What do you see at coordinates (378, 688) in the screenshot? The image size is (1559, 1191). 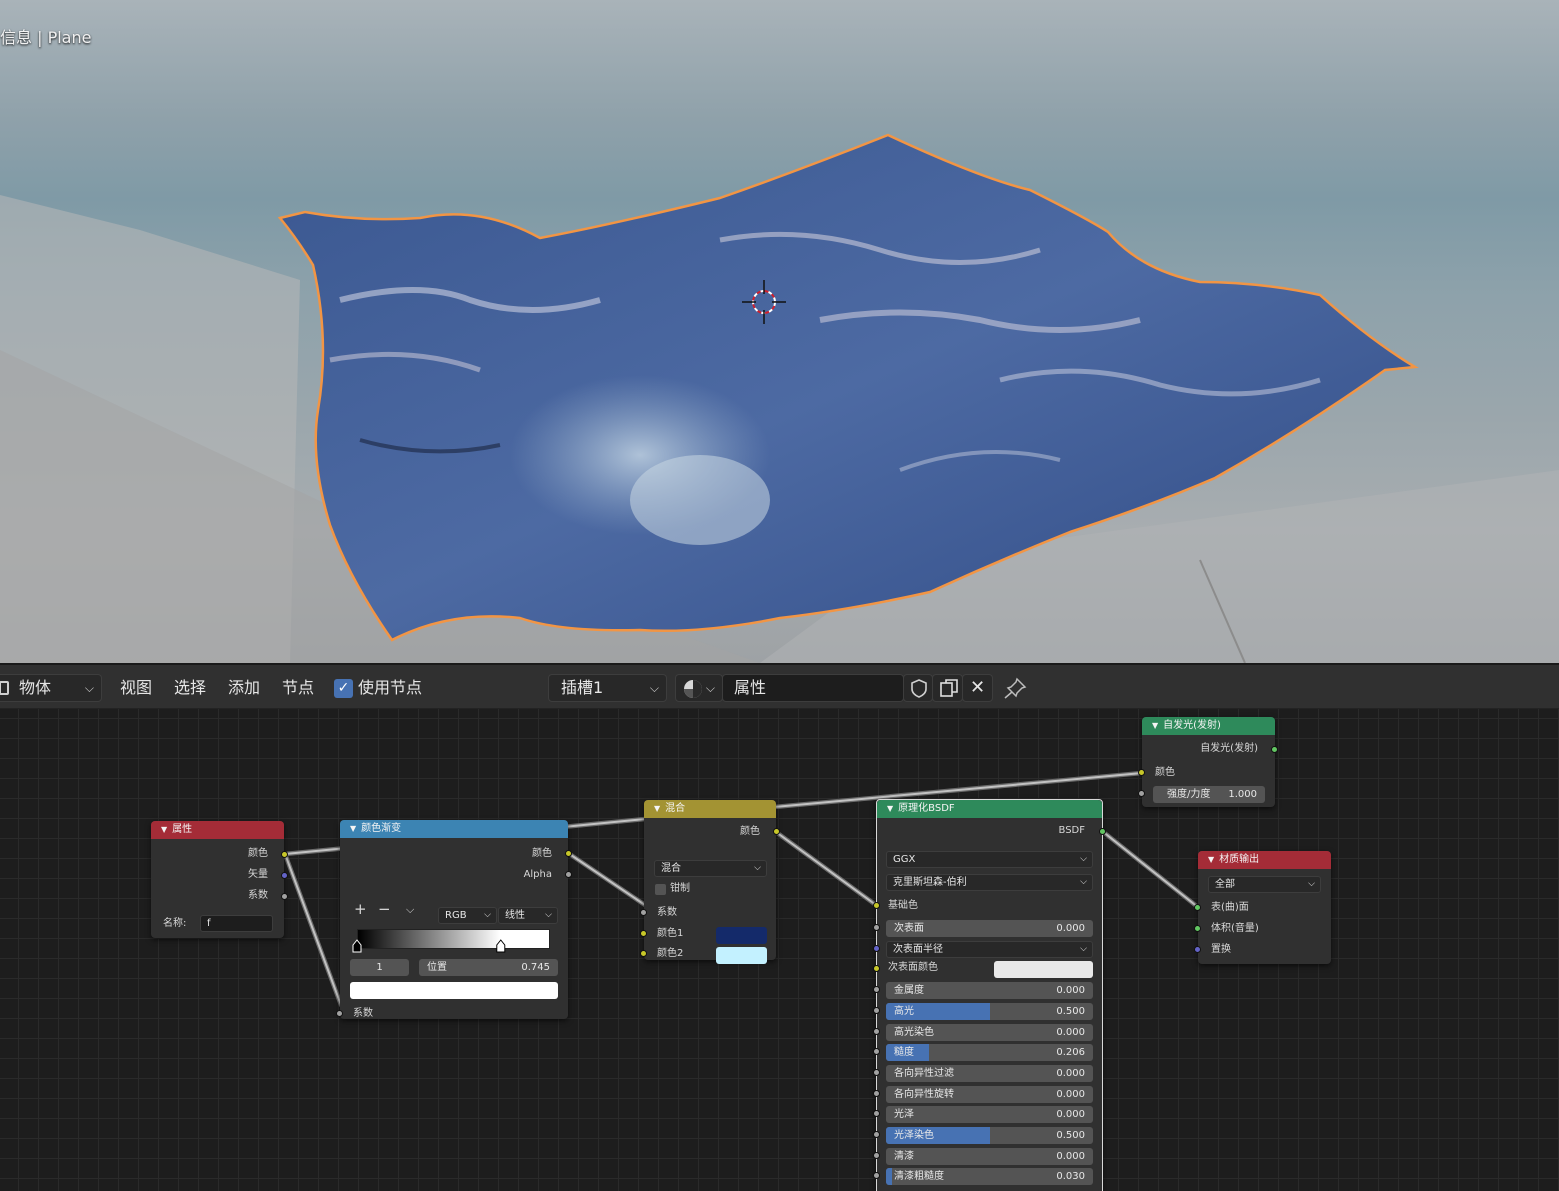 I see `use-nodes-toggle: ✓ 使用节点` at bounding box center [378, 688].